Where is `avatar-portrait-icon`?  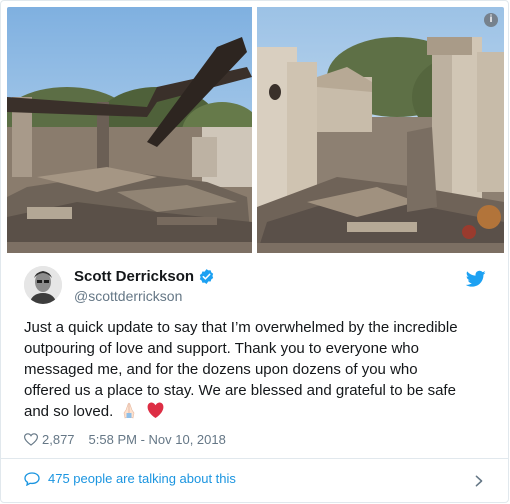
avatar-portrait-icon is located at coordinates (43, 285).